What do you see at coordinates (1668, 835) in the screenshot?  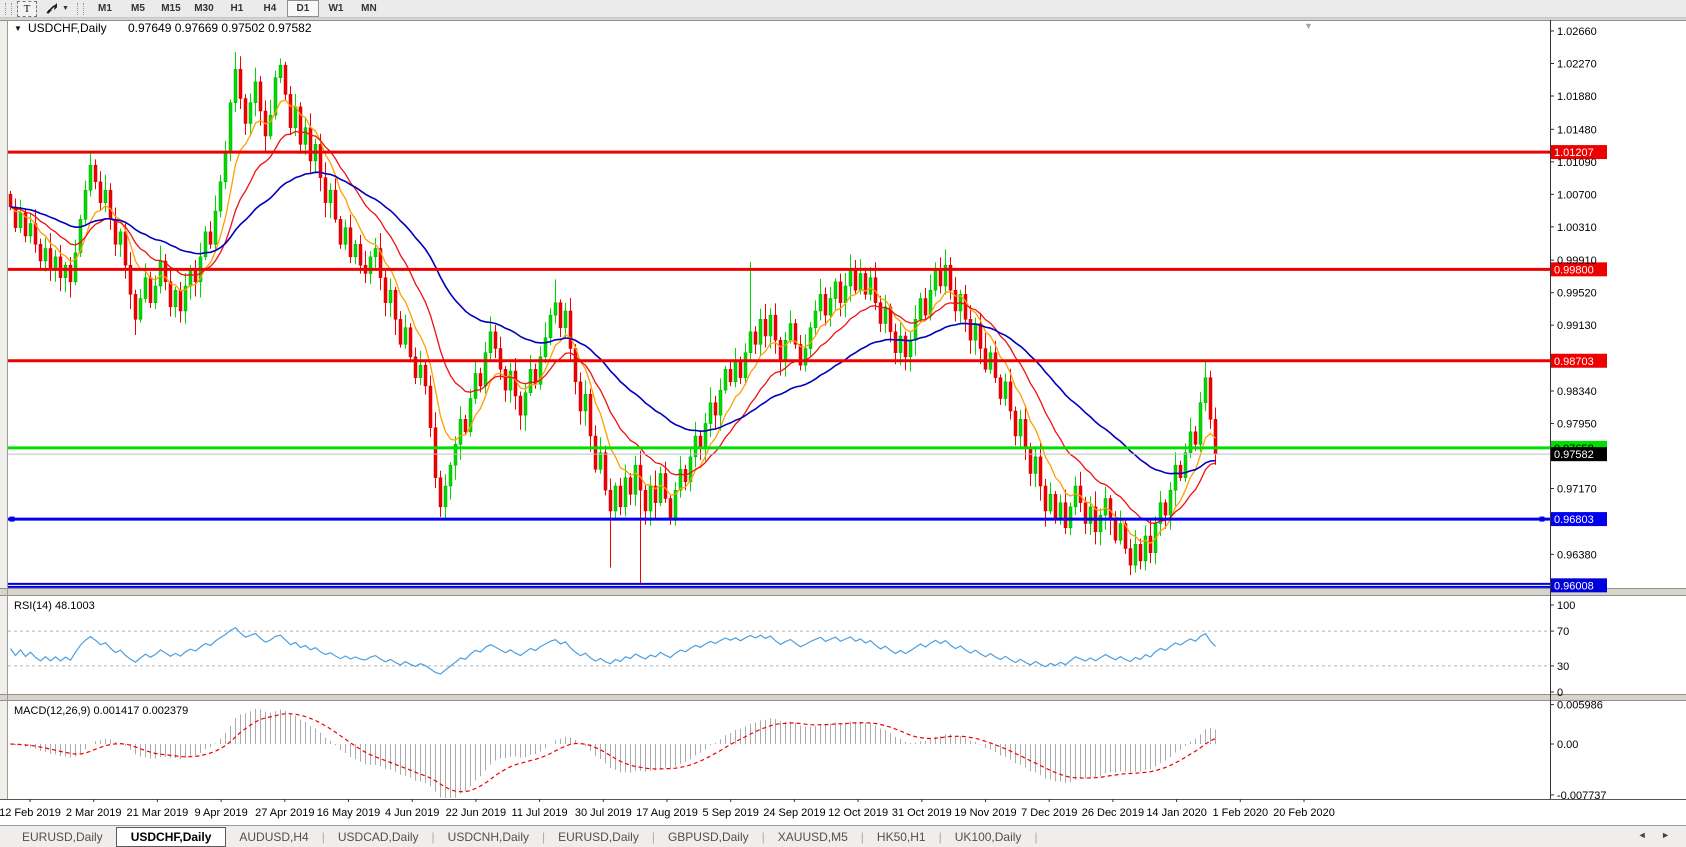 I see `tab-scroll-right-button: ►` at bounding box center [1668, 835].